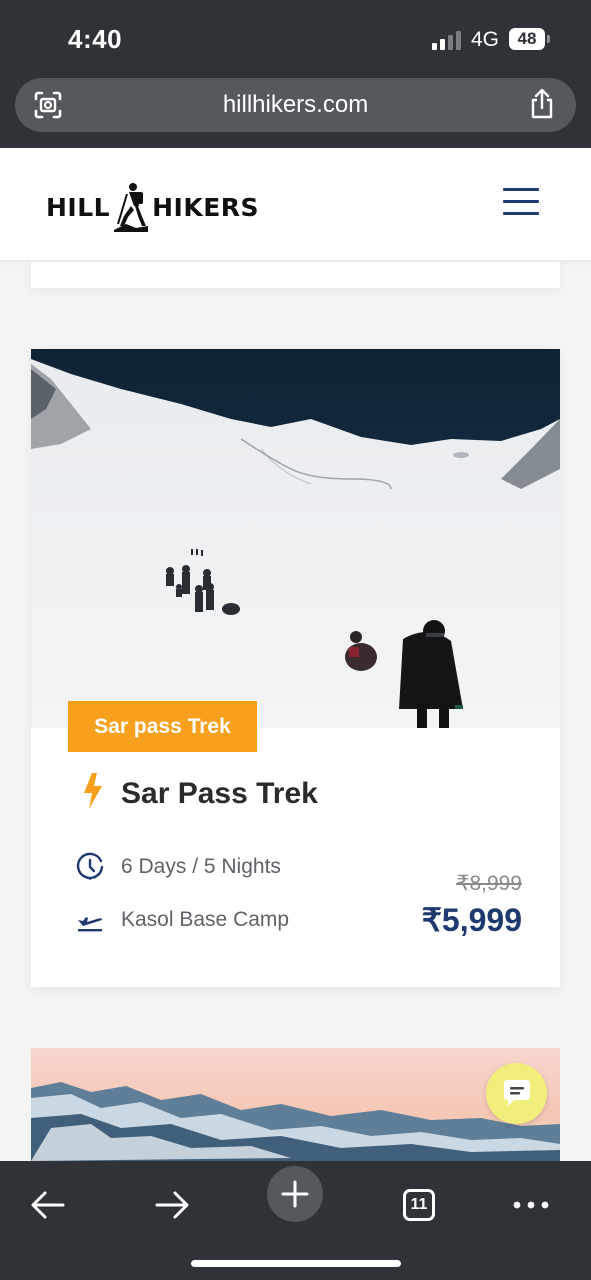 The width and height of the screenshot is (591, 1280). I want to click on plane-departure-icon, so click(90, 924).